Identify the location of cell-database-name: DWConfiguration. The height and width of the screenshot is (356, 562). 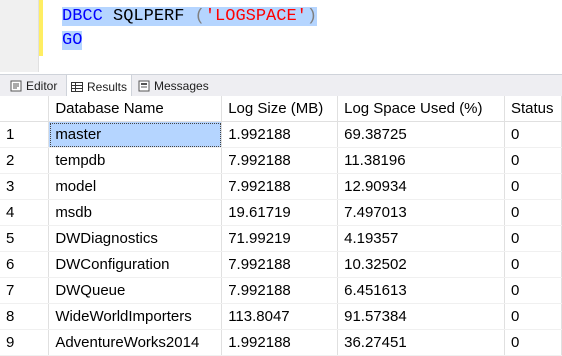
(135, 264).